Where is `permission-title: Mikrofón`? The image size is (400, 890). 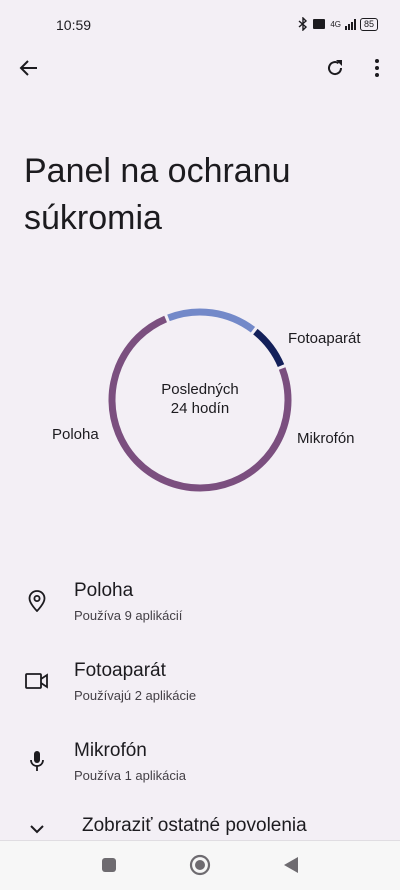
permission-title: Mikrofón is located at coordinates (110, 750).